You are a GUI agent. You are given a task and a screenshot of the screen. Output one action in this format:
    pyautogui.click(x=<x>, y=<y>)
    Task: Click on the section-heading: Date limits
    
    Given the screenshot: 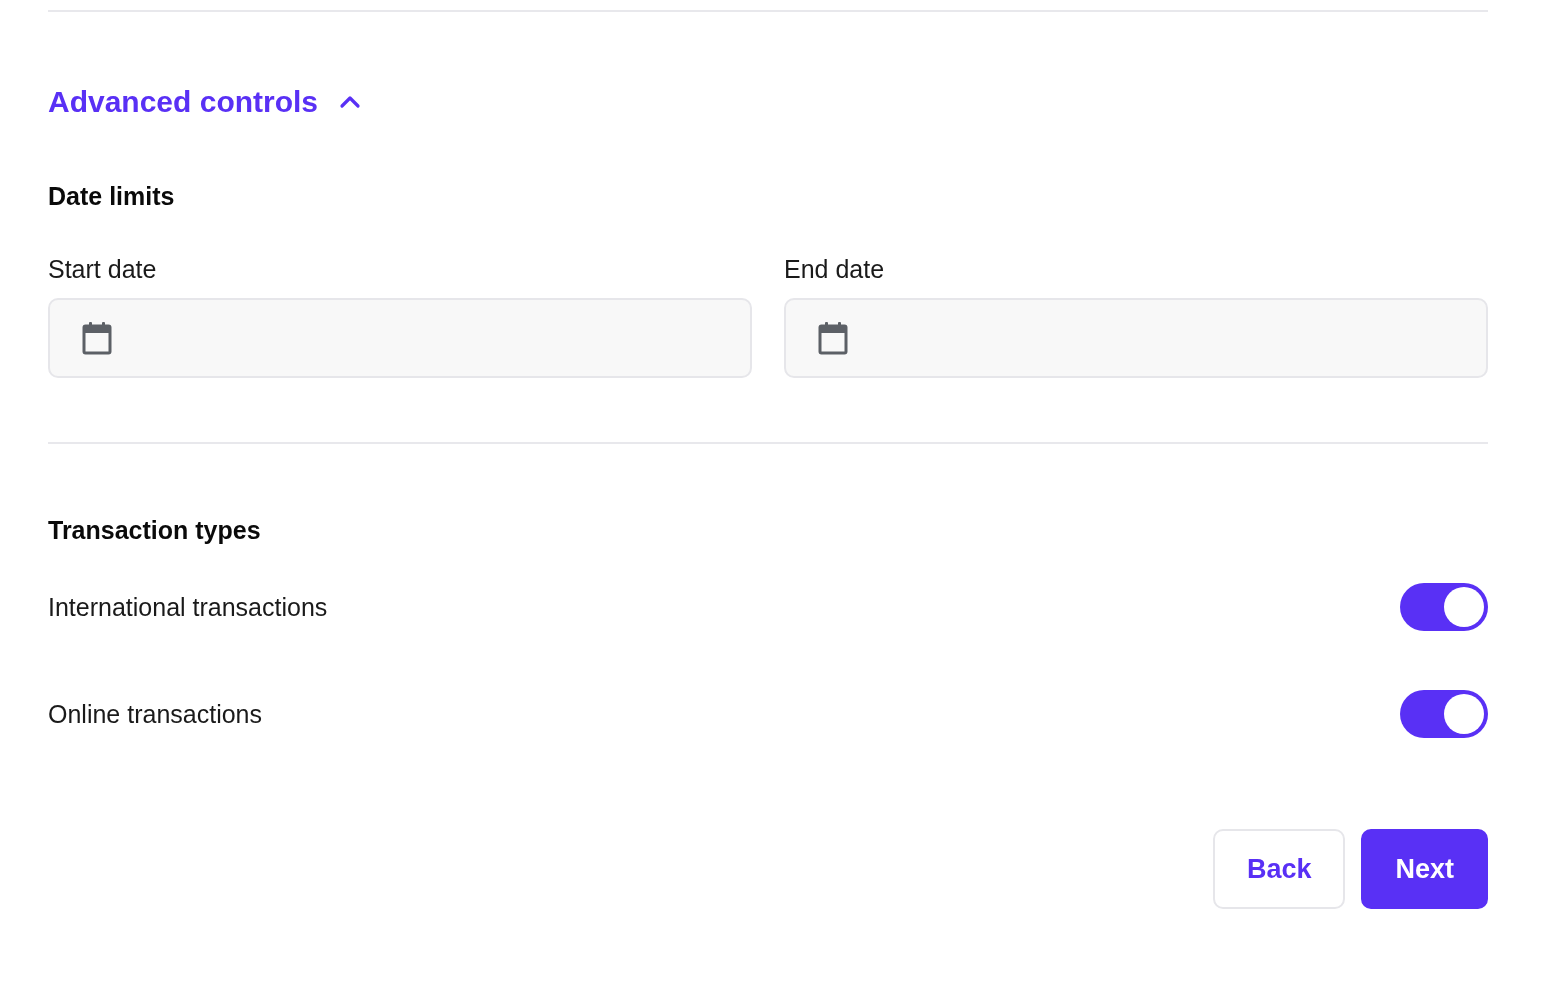 What is the action you would take?
    pyautogui.click(x=112, y=196)
    